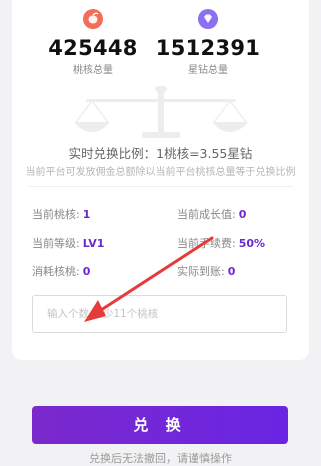 This screenshot has height=466, width=321. What do you see at coordinates (206, 243) in the screenshot?
I see `current-fee-label: 当前手续费:` at bounding box center [206, 243].